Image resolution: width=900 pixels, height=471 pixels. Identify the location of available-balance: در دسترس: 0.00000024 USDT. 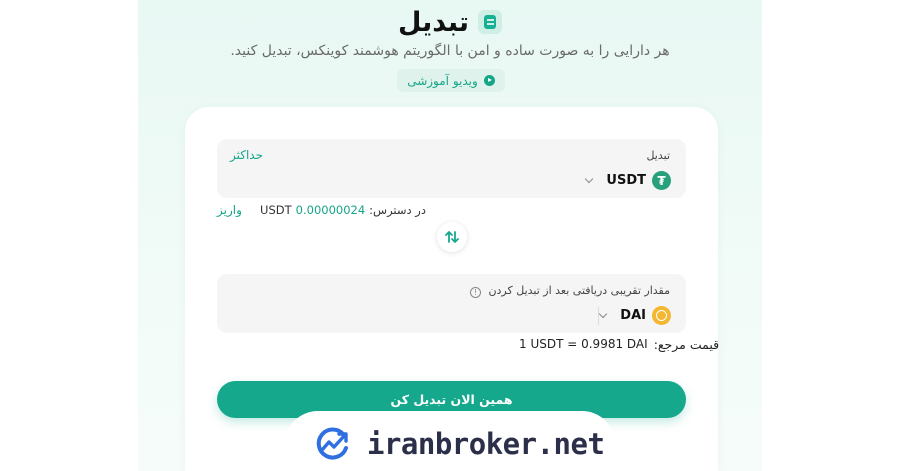
(336, 210).